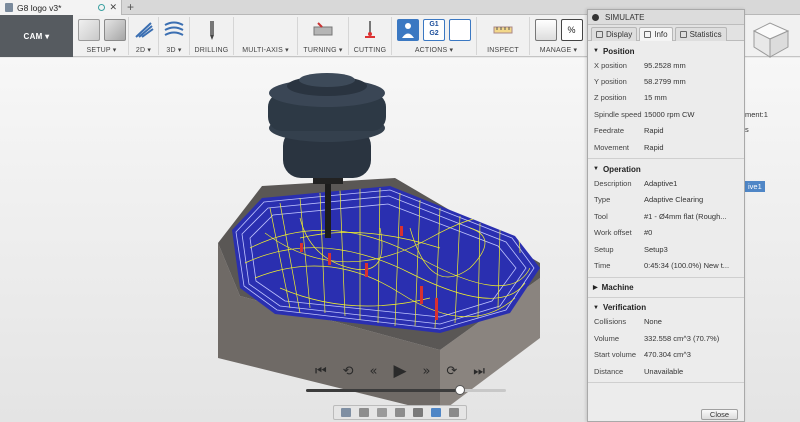 This screenshot has width=800, height=422. Describe the element at coordinates (503, 30) in the screenshot. I see `measure-icon` at that location.